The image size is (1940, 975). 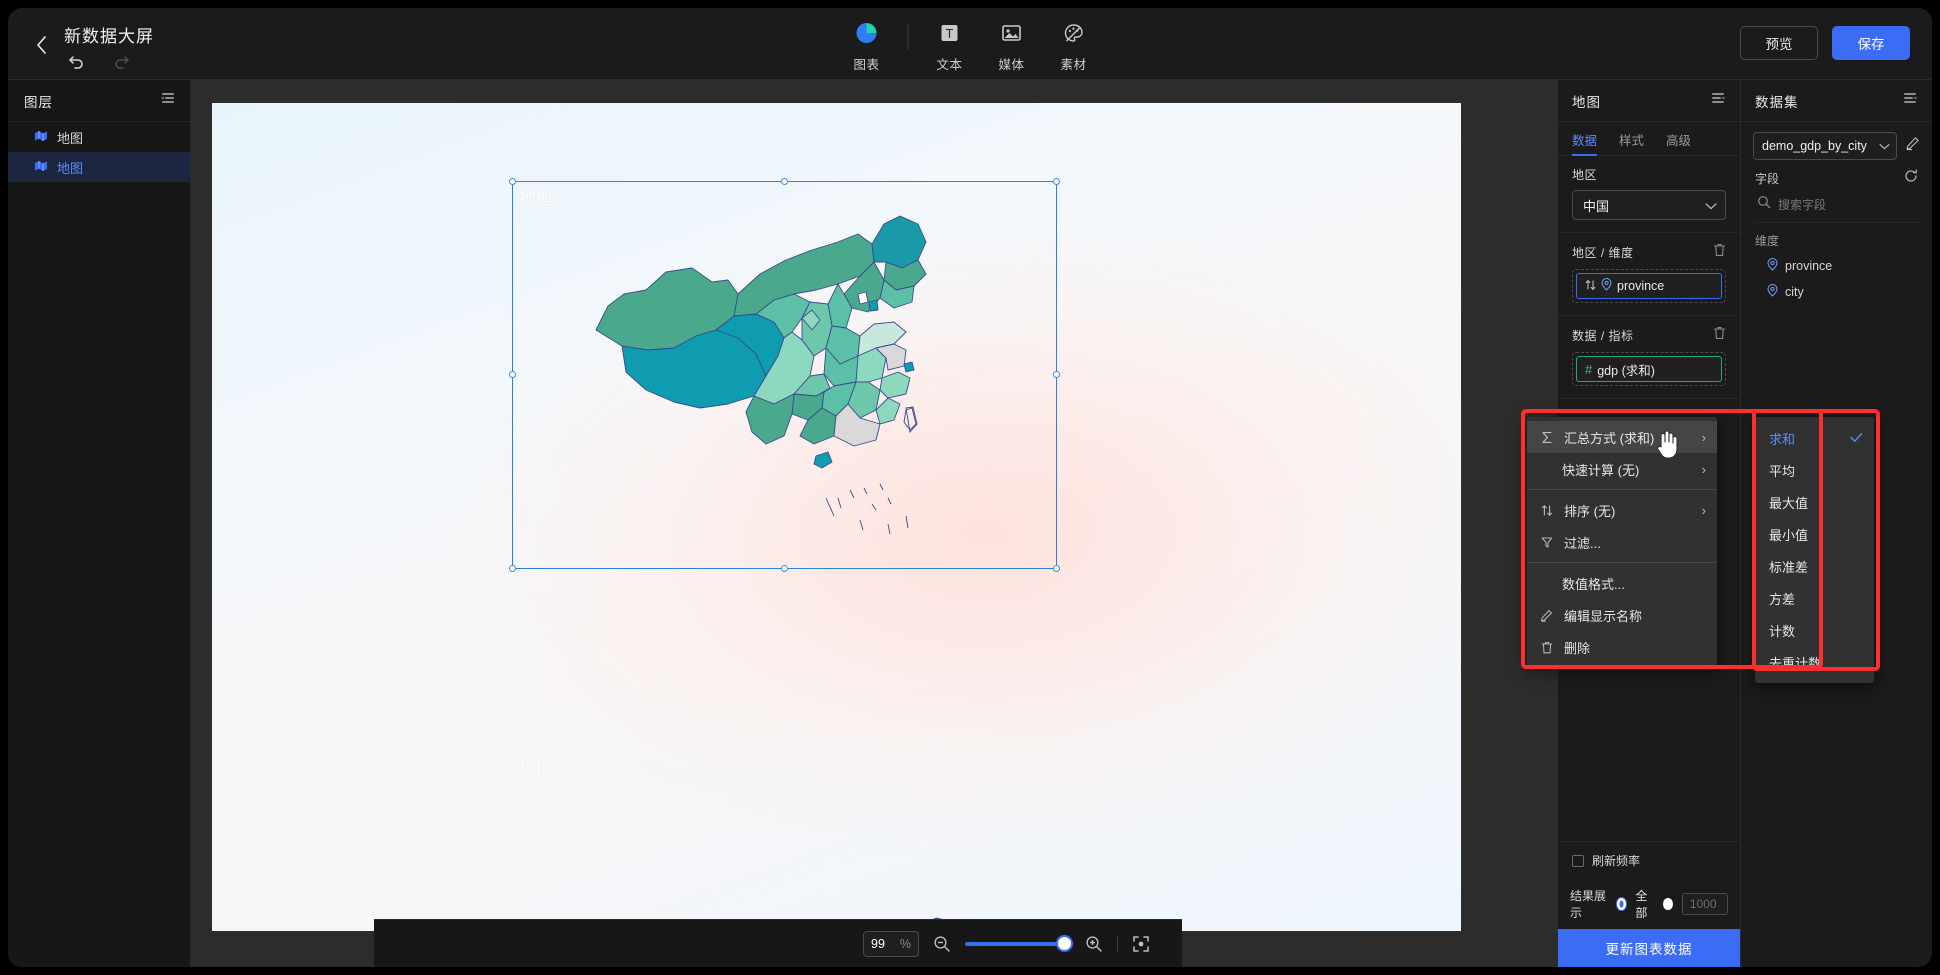 What do you see at coordinates (1814, 438) in the screenshot?
I see `submenu-item-sum: 求和` at bounding box center [1814, 438].